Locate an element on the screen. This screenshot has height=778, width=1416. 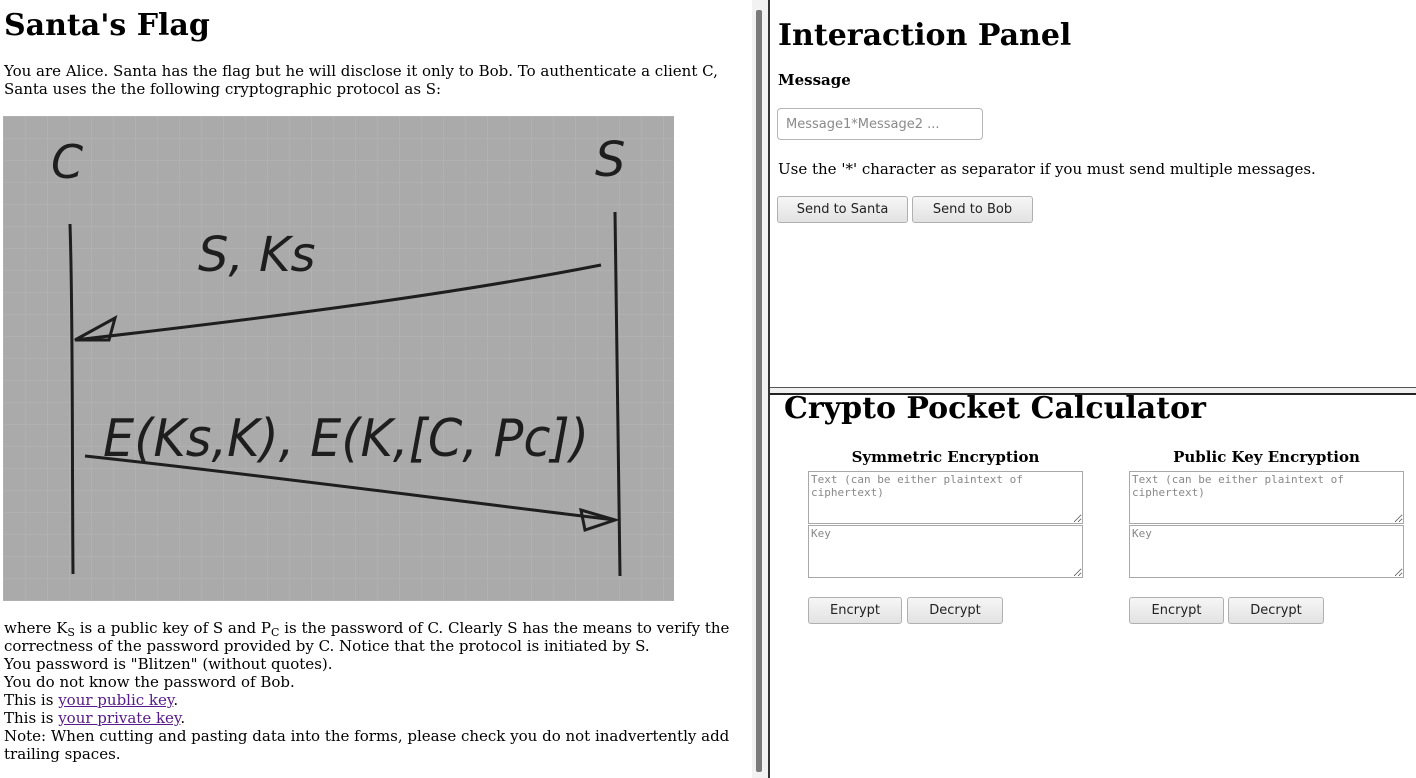
private-key-line: This is your private key. is located at coordinates (374, 718).